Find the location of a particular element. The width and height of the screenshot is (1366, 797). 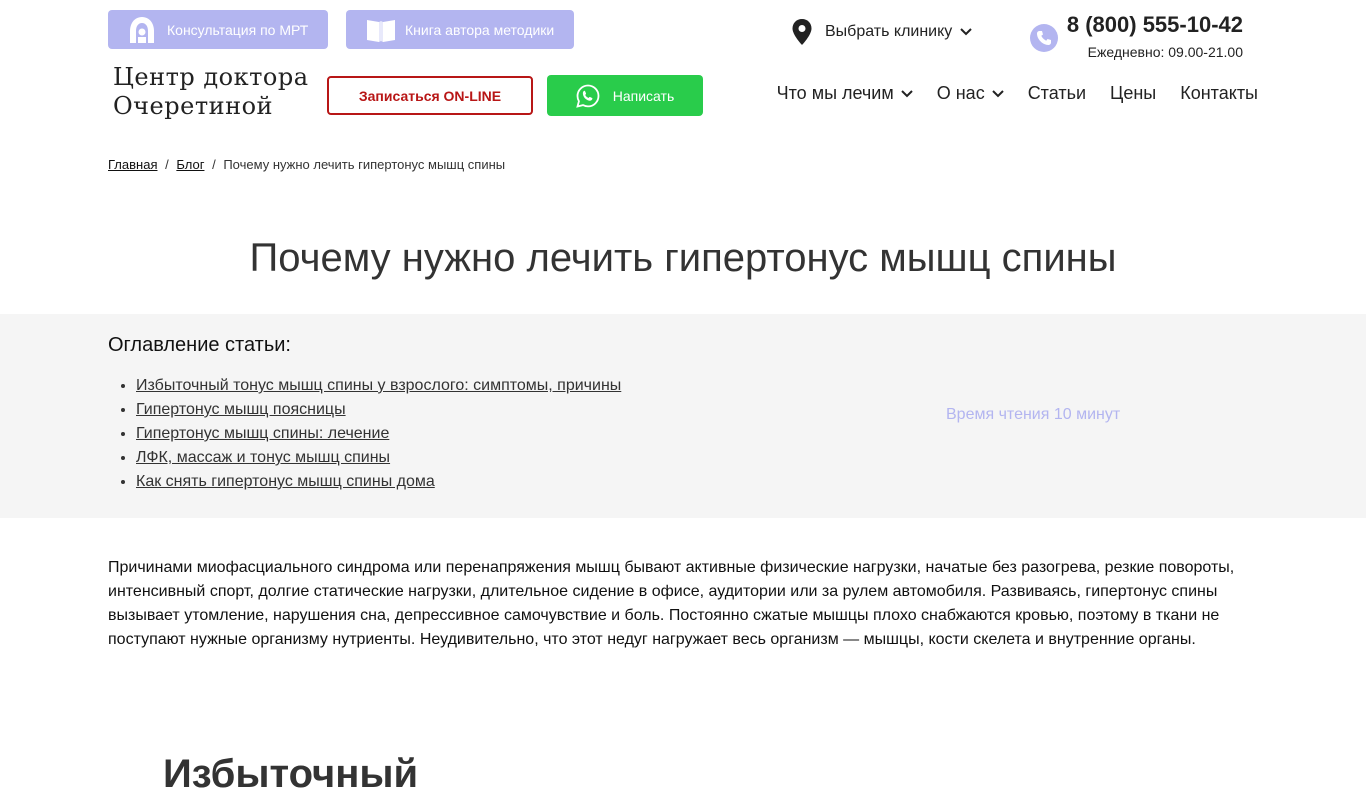

online-booking-label: Записаться ON-LINE is located at coordinates (430, 95).